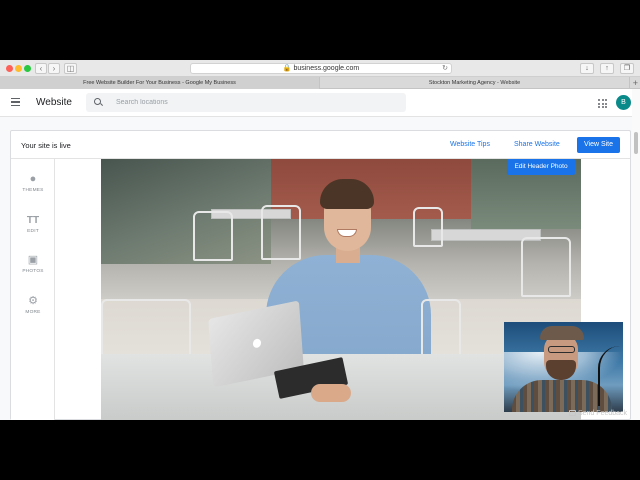 The width and height of the screenshot is (640, 480). Describe the element at coordinates (256, 102) in the screenshot. I see `search-input` at that location.